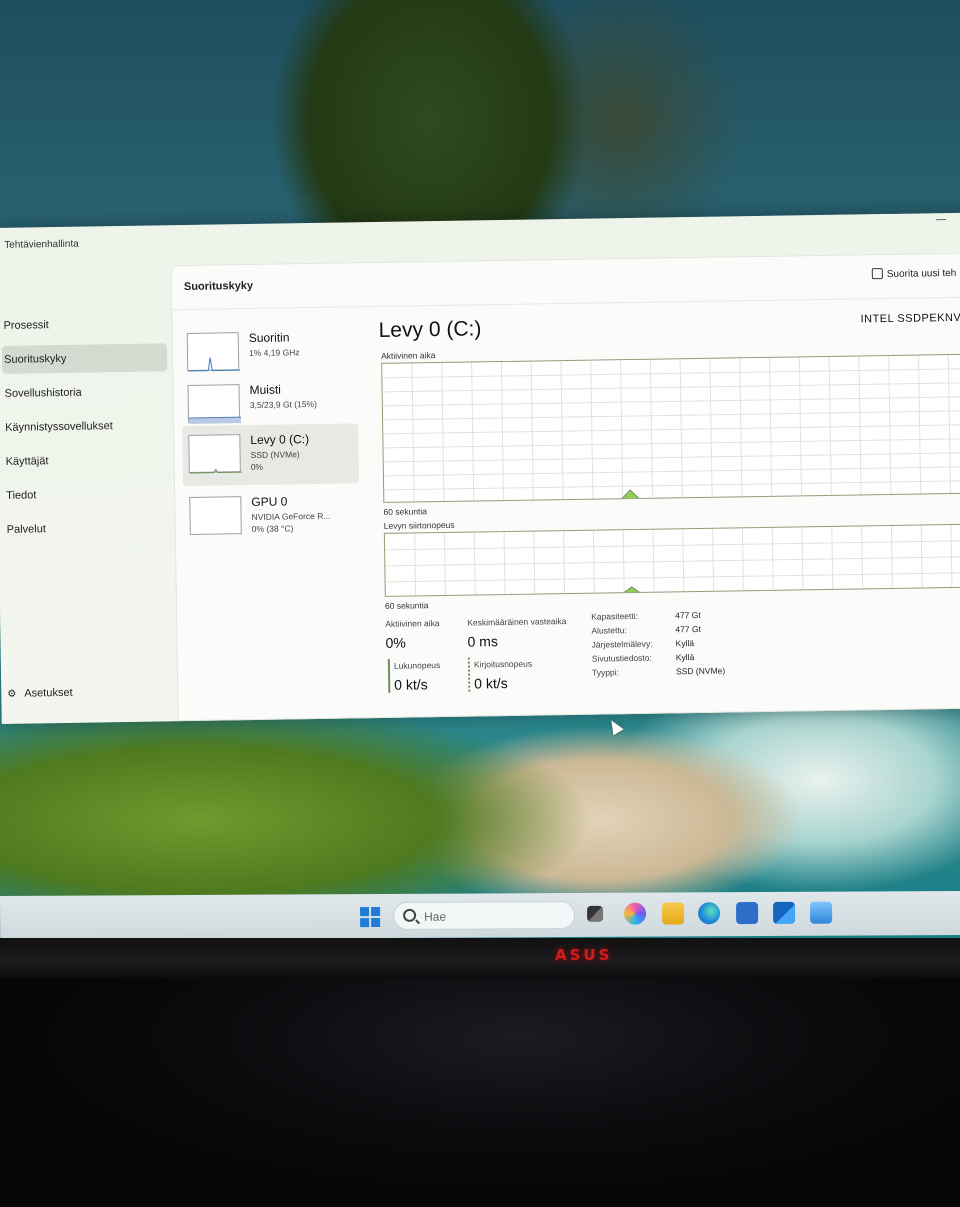  What do you see at coordinates (480, 958) in the screenshot?
I see `monitor-bezel` at bounding box center [480, 958].